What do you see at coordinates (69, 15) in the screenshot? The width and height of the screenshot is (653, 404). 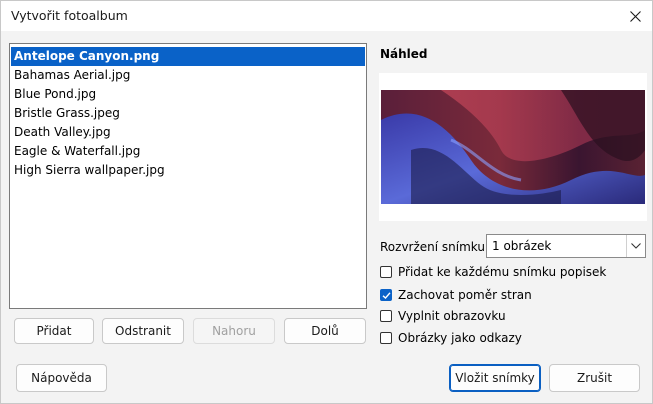 I see `window-title: Vytvořit fotoalbum` at bounding box center [69, 15].